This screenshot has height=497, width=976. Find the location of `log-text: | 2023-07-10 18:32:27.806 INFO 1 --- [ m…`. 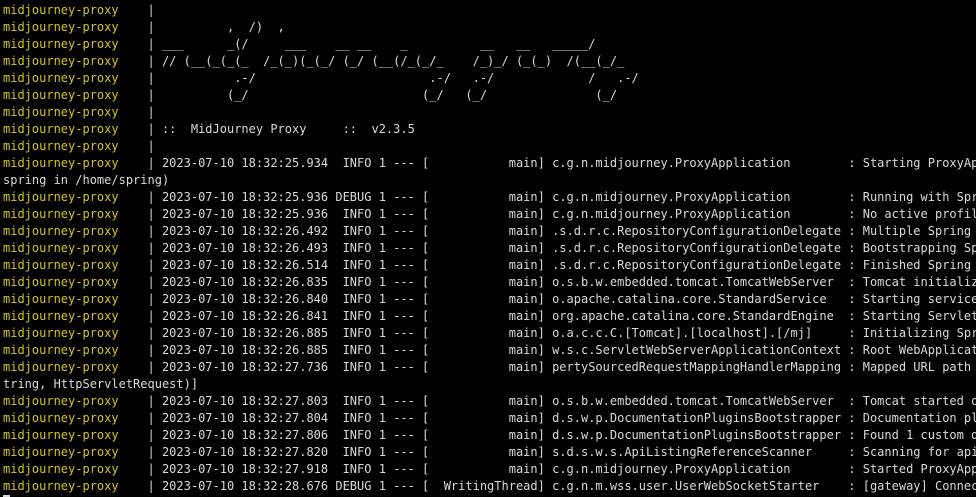

log-text: | 2023-07-10 18:32:27.806 INFO 1 --- [ m… is located at coordinates (561, 435).